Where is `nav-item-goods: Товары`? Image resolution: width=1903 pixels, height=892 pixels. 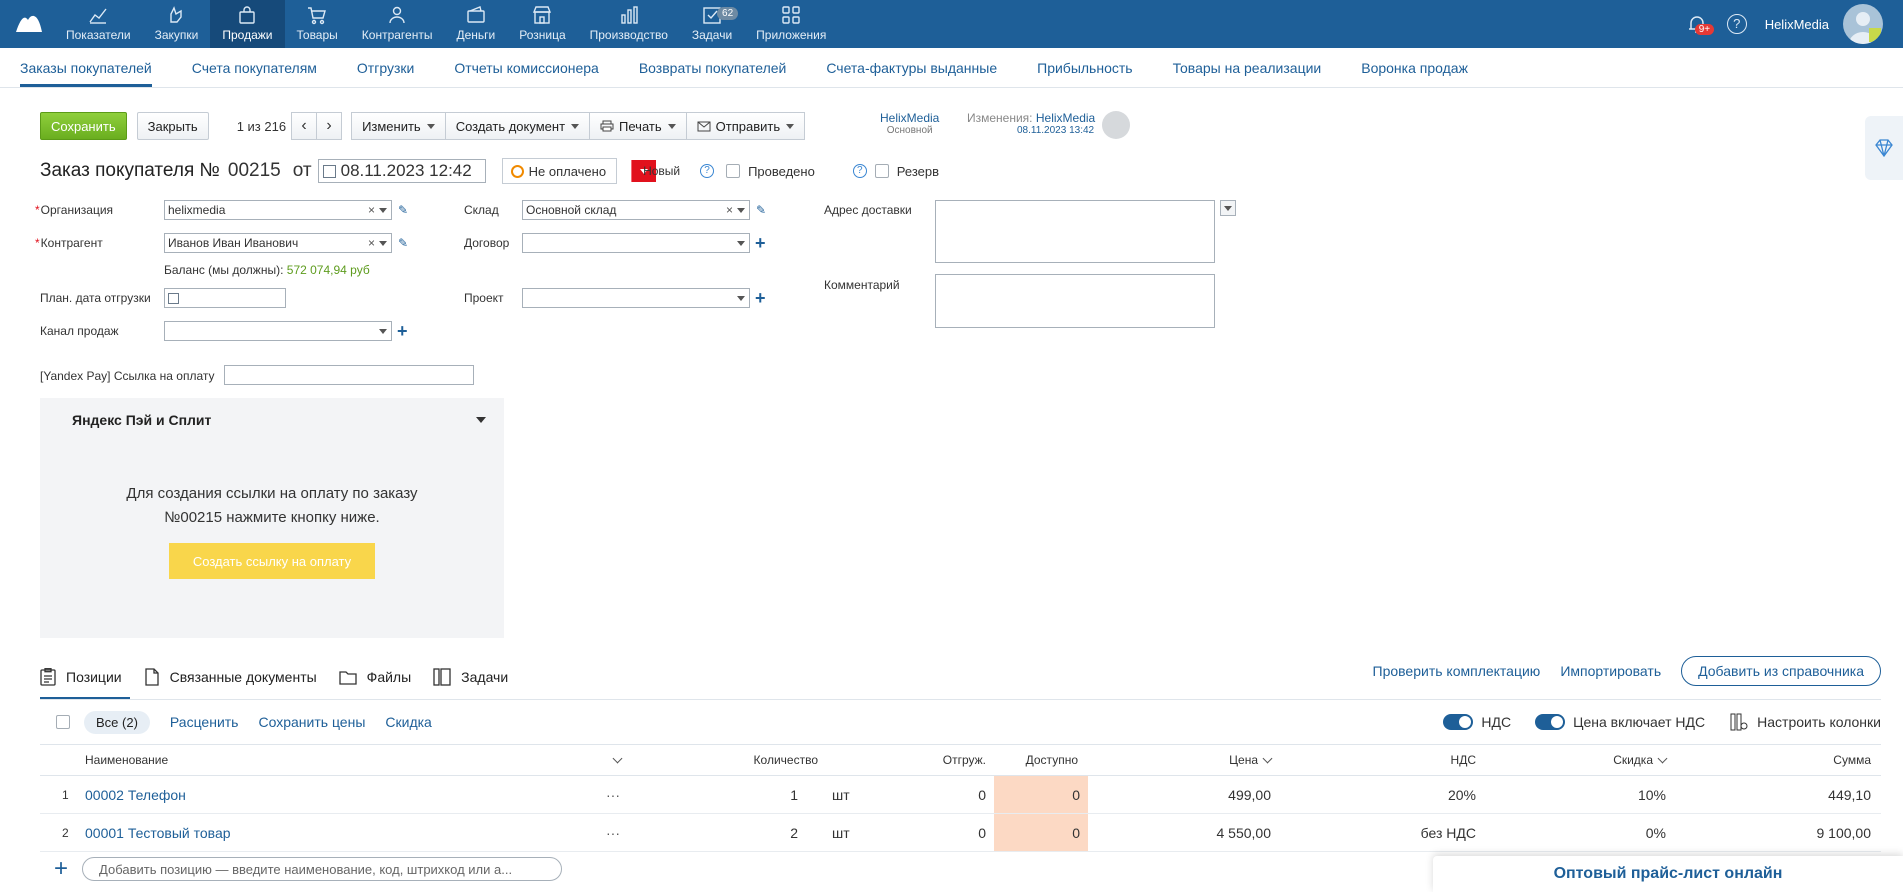 nav-item-goods: Товары is located at coordinates (317, 24).